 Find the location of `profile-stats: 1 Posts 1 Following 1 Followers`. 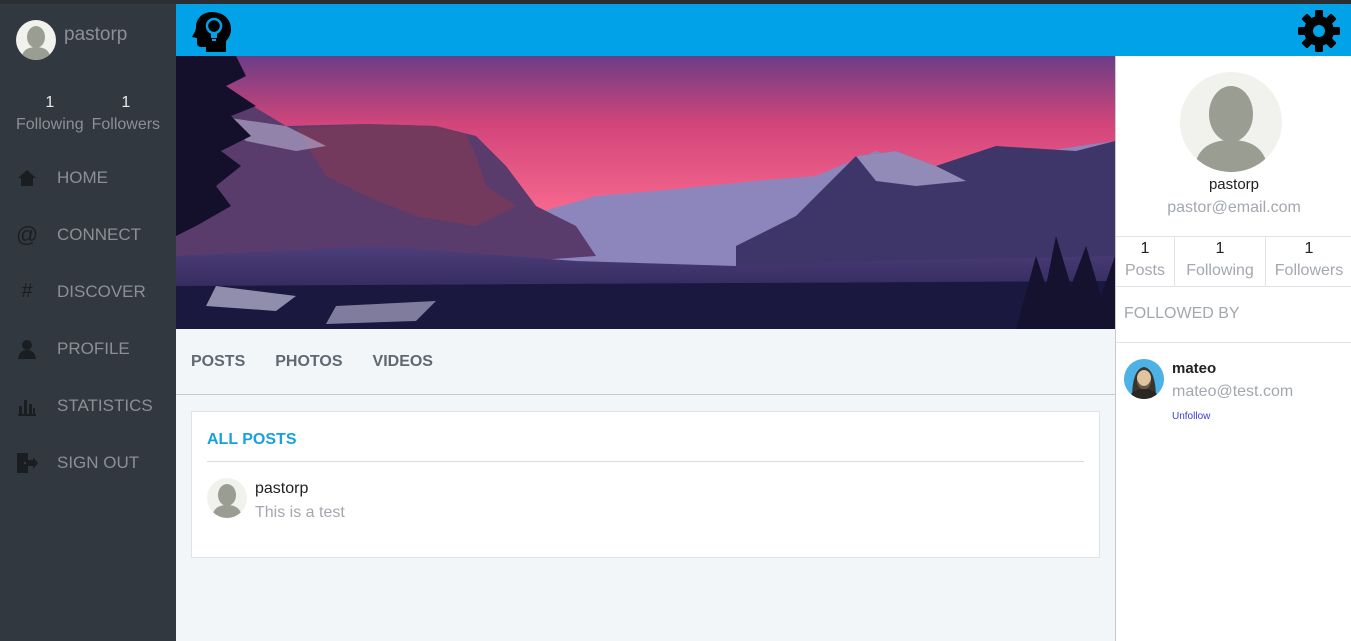

profile-stats: 1 Posts 1 Following 1 Followers is located at coordinates (1233, 261).